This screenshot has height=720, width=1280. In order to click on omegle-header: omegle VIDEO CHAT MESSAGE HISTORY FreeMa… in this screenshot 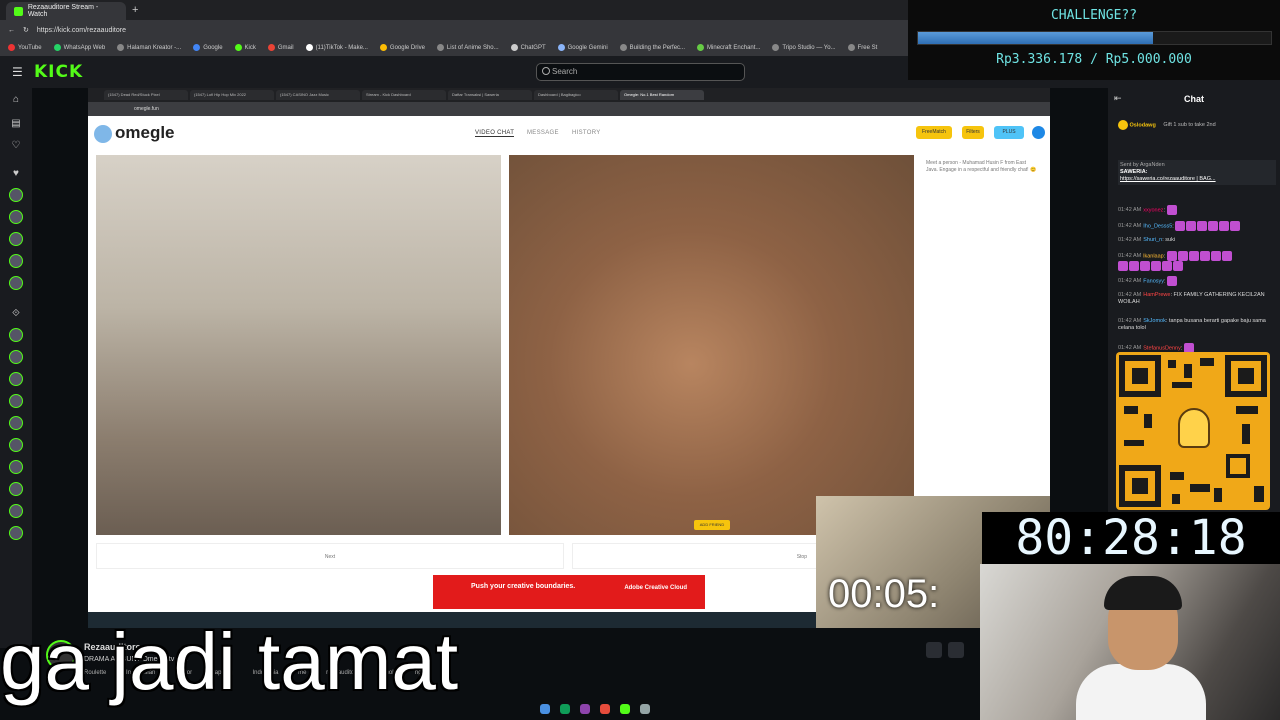, I will do `click(569, 133)`.